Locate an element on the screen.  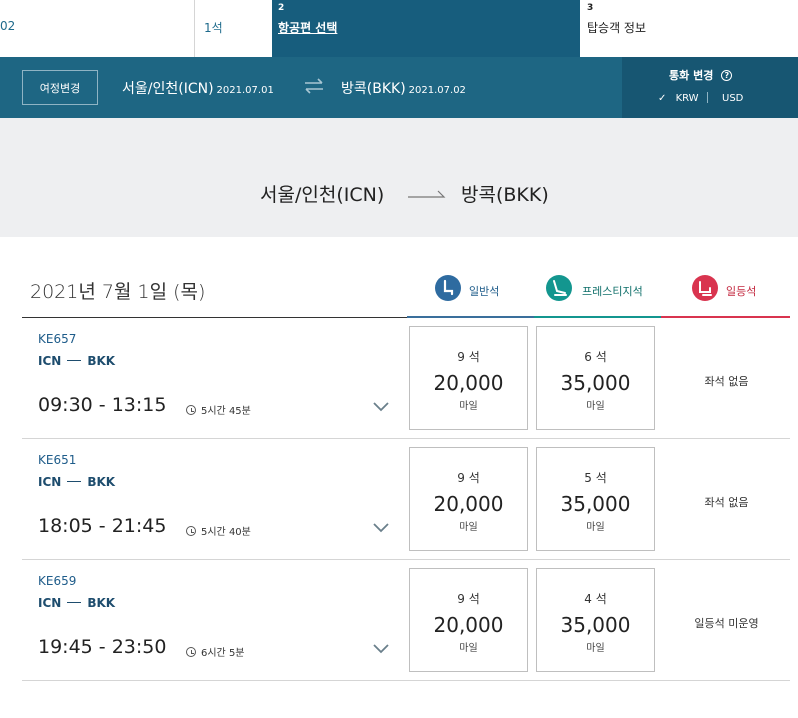
flight-duration: 5시간 40분 is located at coordinates (218, 530).